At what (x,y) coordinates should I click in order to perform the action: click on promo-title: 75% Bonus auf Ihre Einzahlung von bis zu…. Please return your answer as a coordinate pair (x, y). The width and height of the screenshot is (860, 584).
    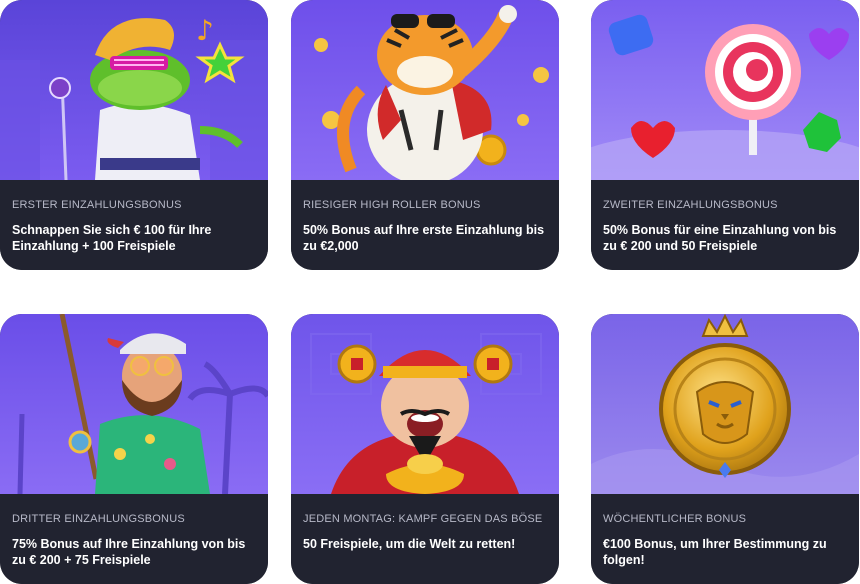
    Looking at the image, I should click on (129, 552).